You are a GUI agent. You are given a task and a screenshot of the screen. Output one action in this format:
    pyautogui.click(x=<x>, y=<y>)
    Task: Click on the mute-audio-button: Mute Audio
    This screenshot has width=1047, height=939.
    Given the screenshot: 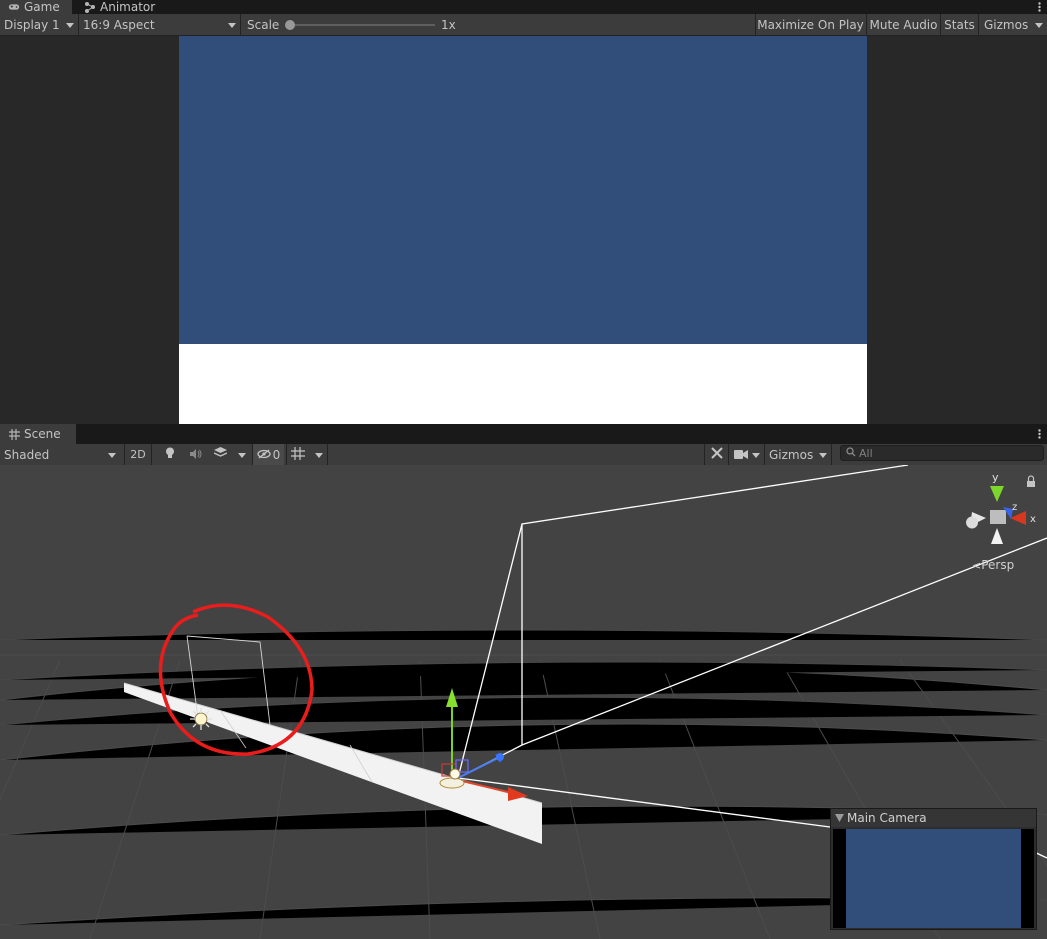 What is the action you would take?
    pyautogui.click(x=903, y=24)
    